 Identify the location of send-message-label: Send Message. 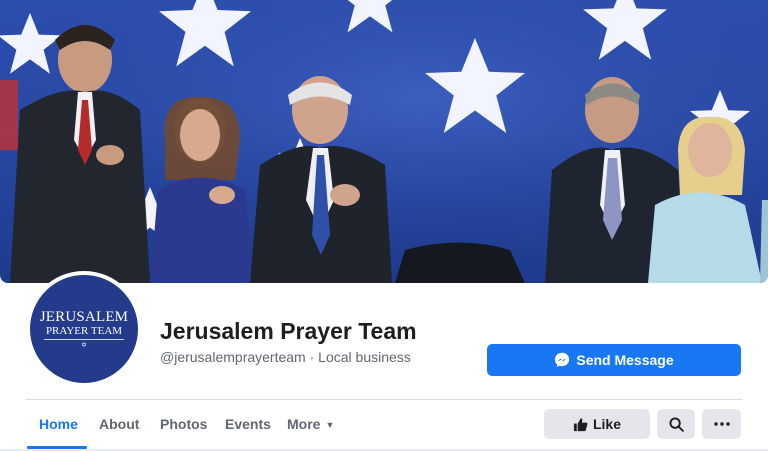
(625, 360).